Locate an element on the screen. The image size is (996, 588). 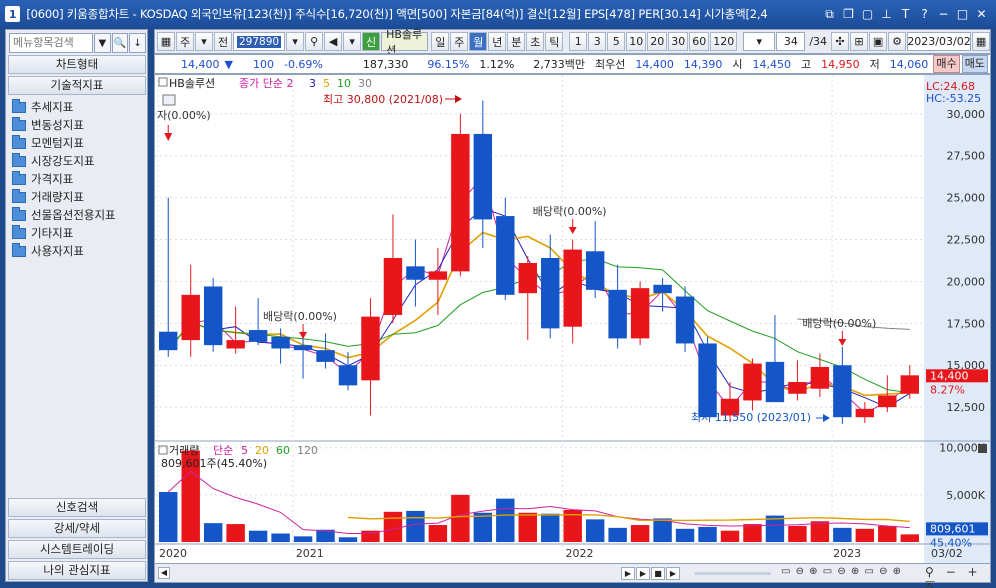
legend-item: 30 is located at coordinates (365, 83).